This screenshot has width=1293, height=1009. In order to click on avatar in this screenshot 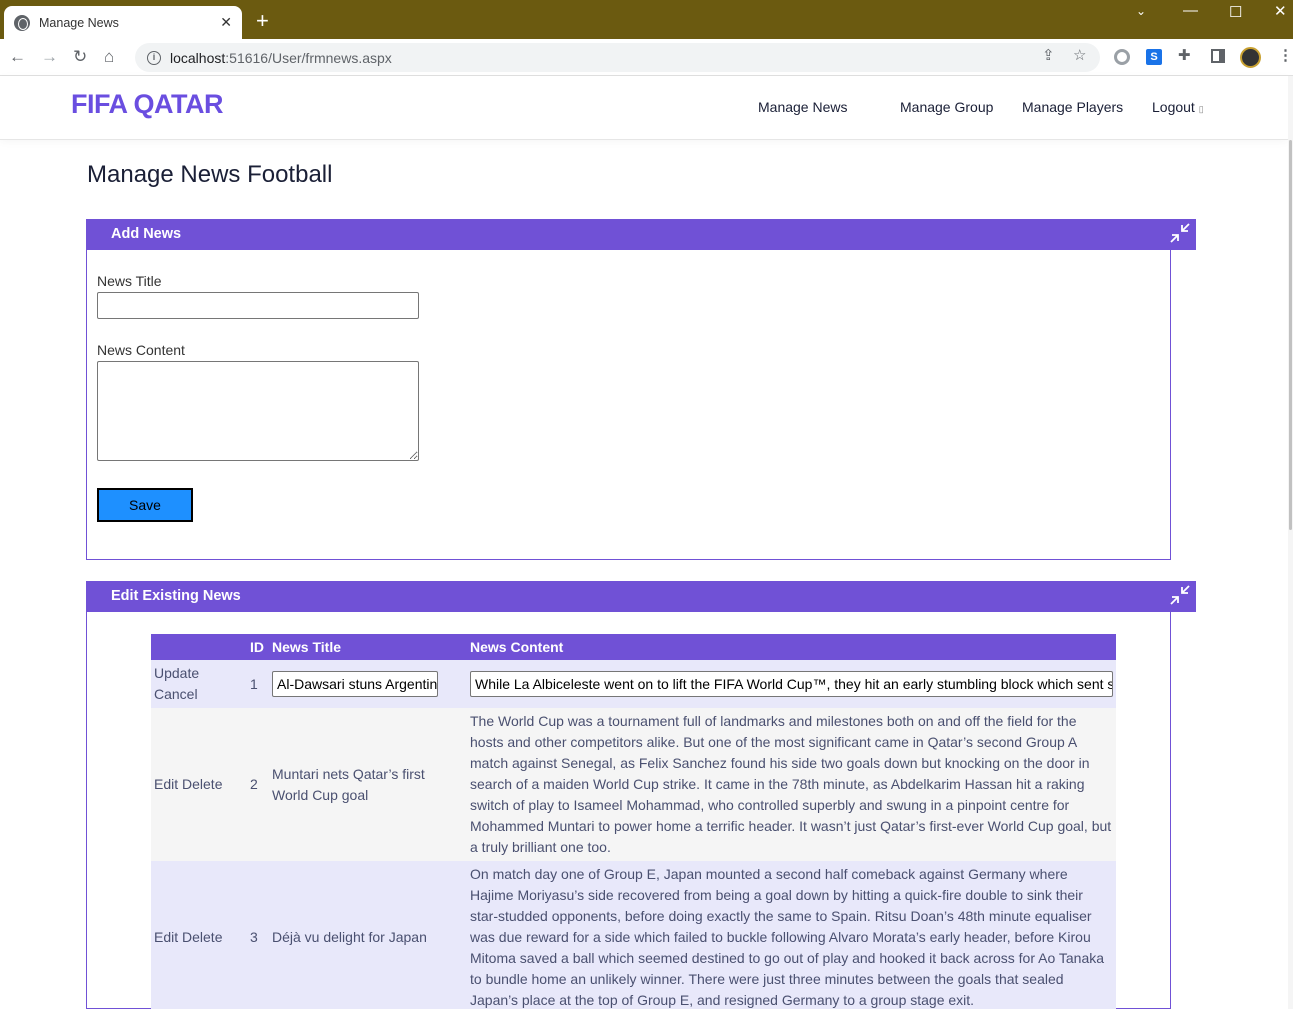, I will do `click(1250, 57)`.